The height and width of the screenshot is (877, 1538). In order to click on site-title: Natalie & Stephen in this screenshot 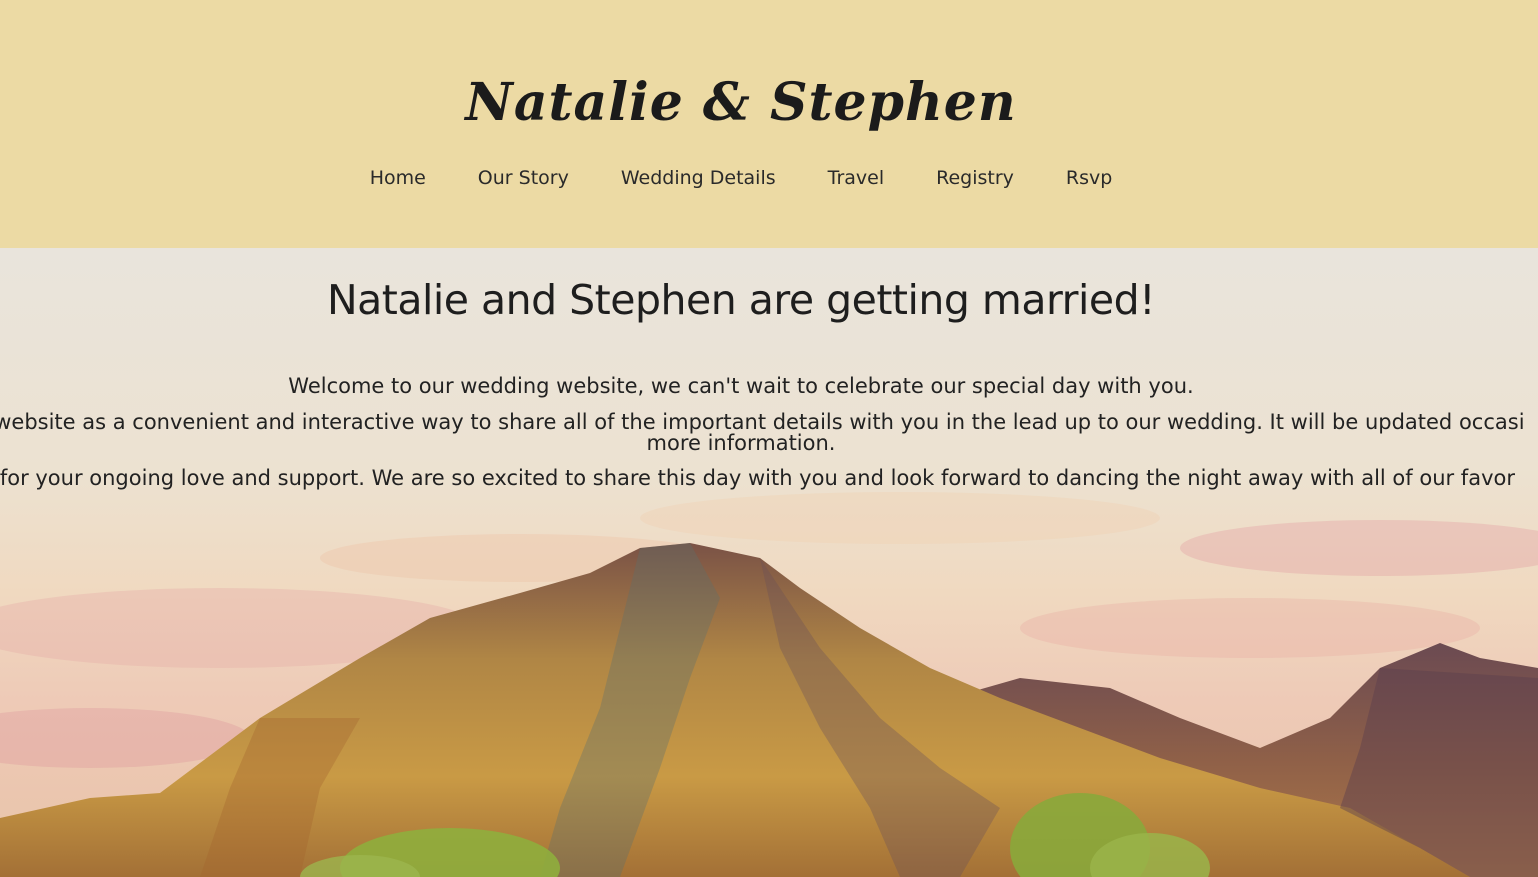, I will do `click(741, 102)`.